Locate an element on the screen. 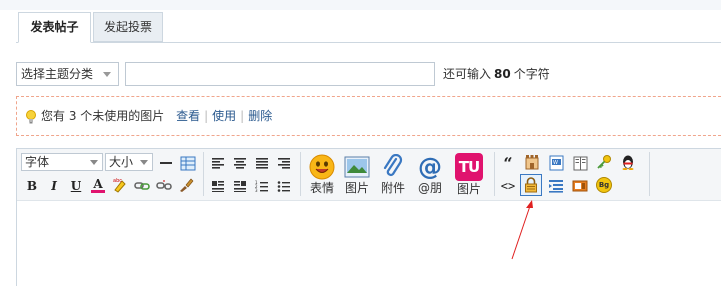 This screenshot has width=721, height=286. code-button: <> is located at coordinates (508, 186).